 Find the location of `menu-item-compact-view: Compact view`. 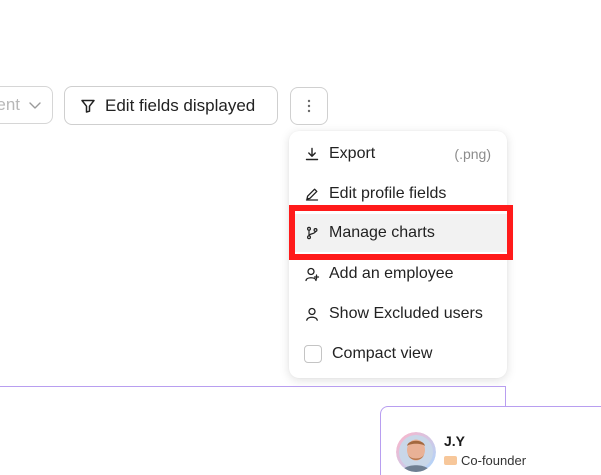

menu-item-compact-view: Compact view is located at coordinates (398, 354).